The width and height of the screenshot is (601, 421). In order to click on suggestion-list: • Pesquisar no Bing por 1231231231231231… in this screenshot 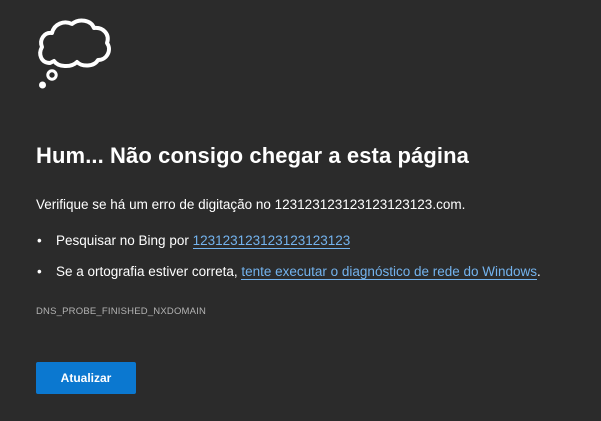, I will do `click(288, 263)`.